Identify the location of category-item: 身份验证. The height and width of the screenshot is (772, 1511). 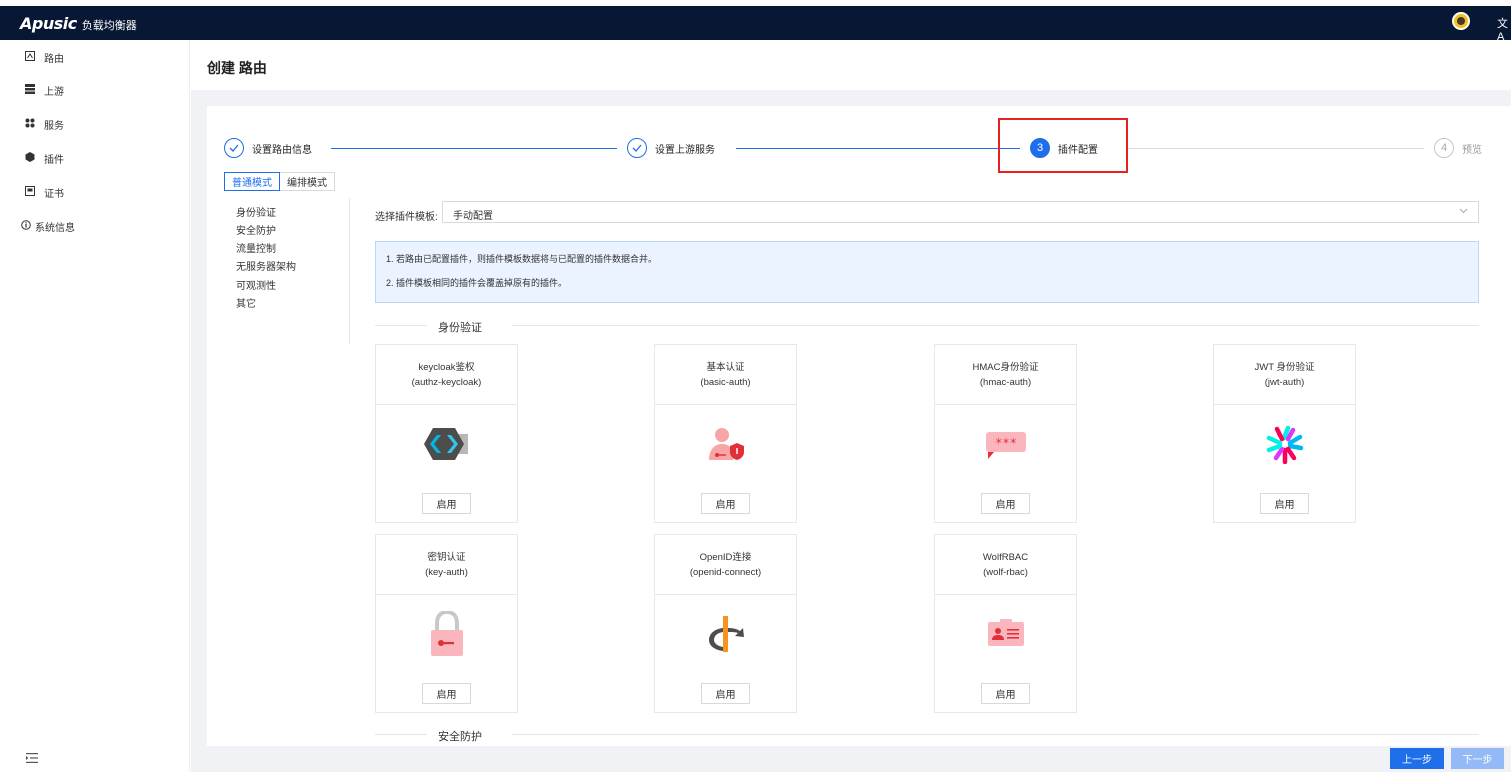
(256, 211).